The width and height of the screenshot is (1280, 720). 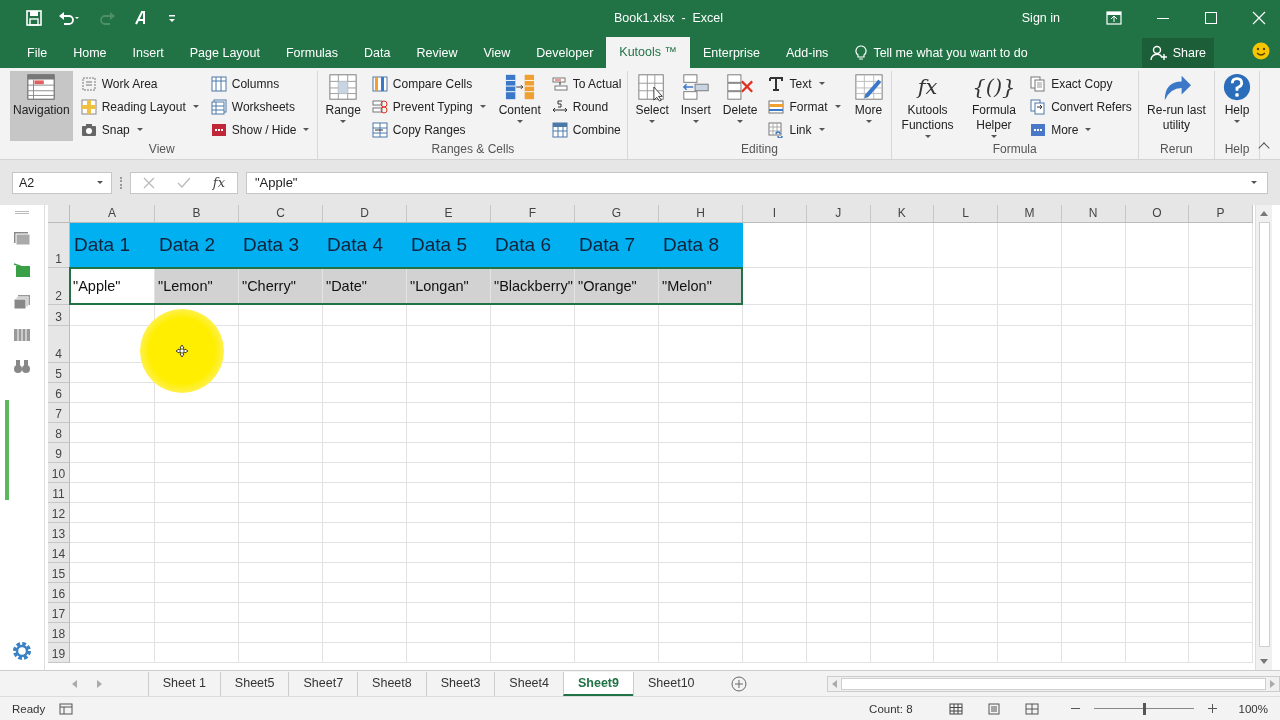 What do you see at coordinates (312, 53) in the screenshot?
I see `ribbon-tab: Formulas` at bounding box center [312, 53].